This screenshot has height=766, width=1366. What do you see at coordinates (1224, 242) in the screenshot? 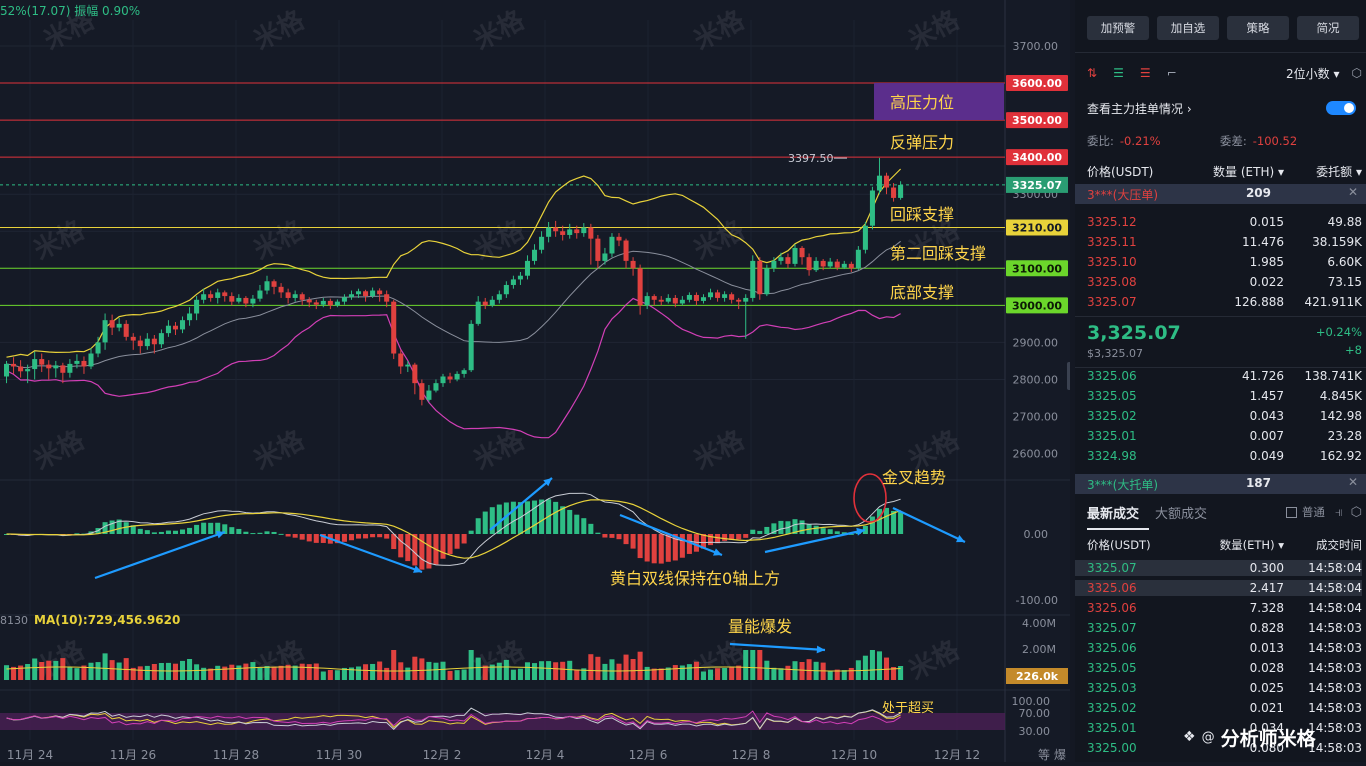
I see `ask-row: 3325.11 11.476 38.159K` at bounding box center [1224, 242].